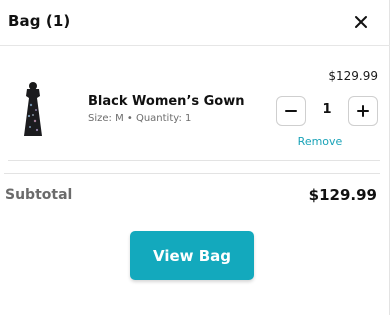 This screenshot has height=315, width=392. What do you see at coordinates (327, 109) in the screenshot?
I see `quantity-value: 1` at bounding box center [327, 109].